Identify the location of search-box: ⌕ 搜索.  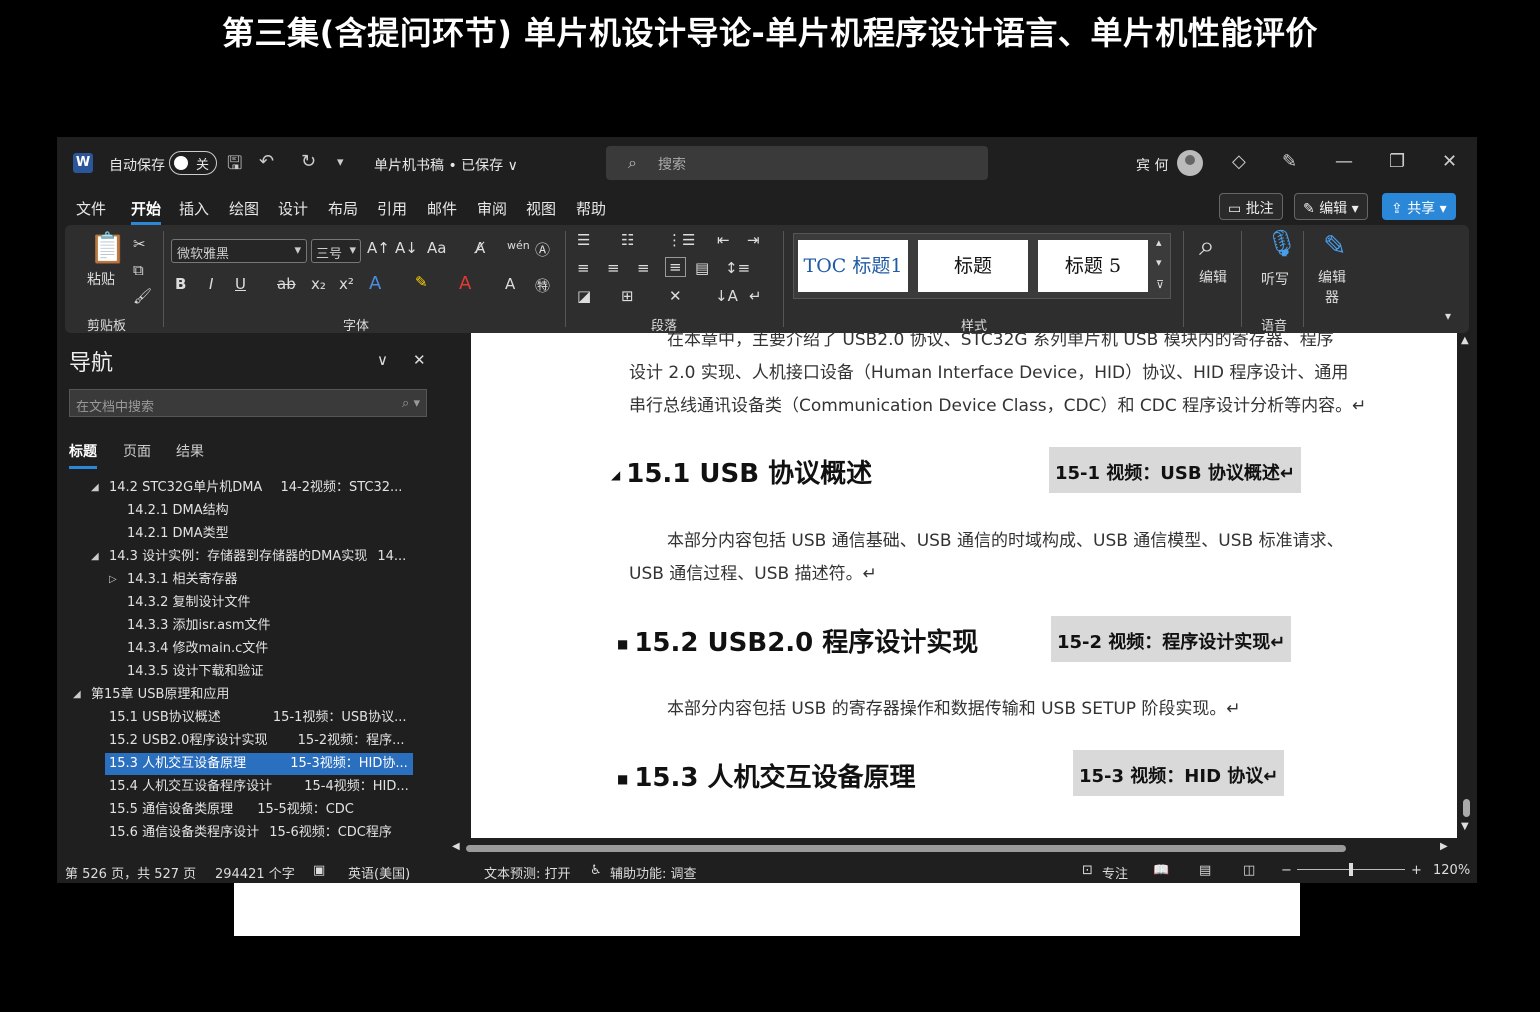
(797, 163).